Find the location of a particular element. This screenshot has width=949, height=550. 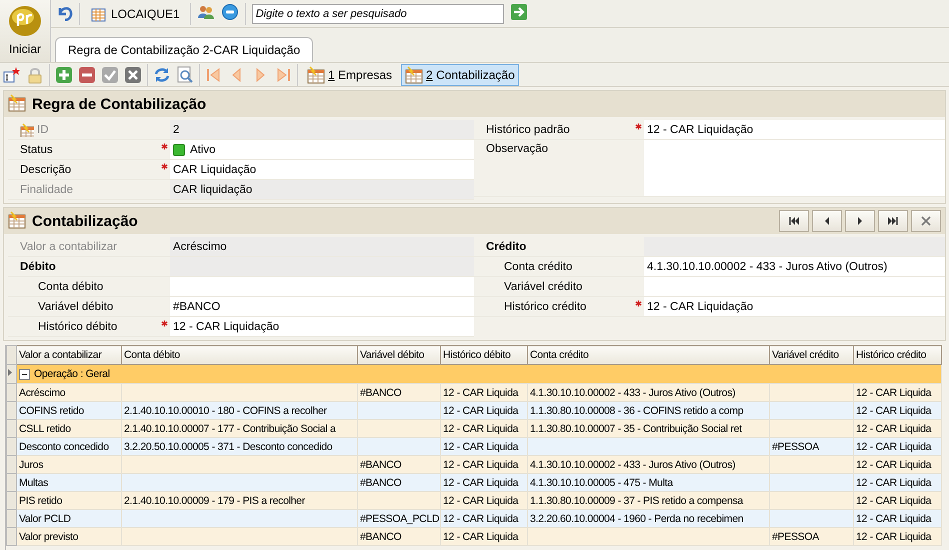

last-button is located at coordinates (893, 221).